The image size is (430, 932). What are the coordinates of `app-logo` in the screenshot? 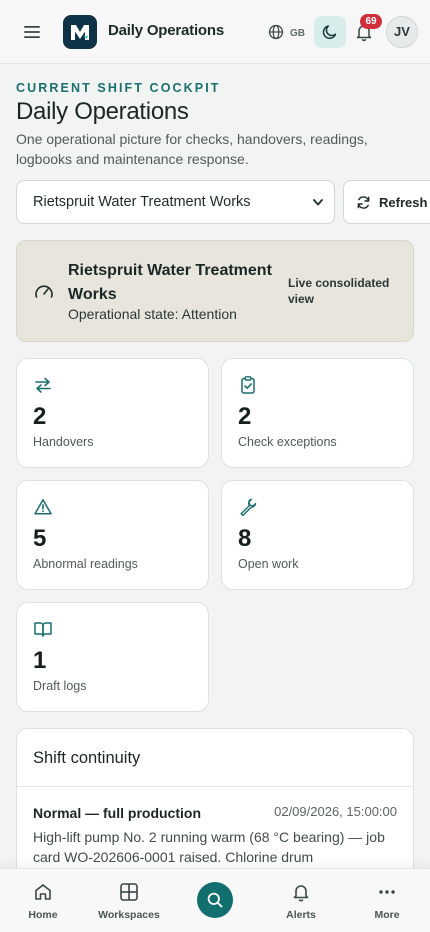 It's located at (80, 32).